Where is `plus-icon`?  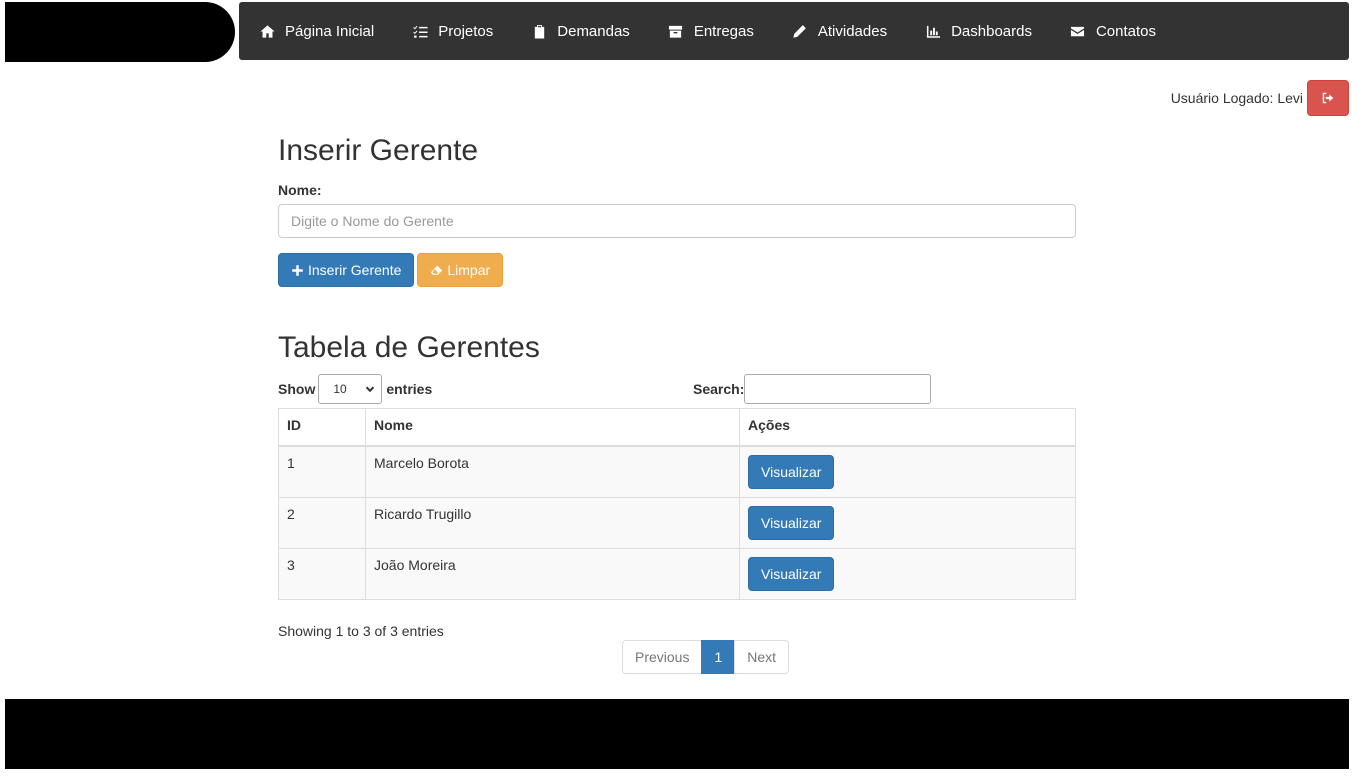
plus-icon is located at coordinates (299, 270).